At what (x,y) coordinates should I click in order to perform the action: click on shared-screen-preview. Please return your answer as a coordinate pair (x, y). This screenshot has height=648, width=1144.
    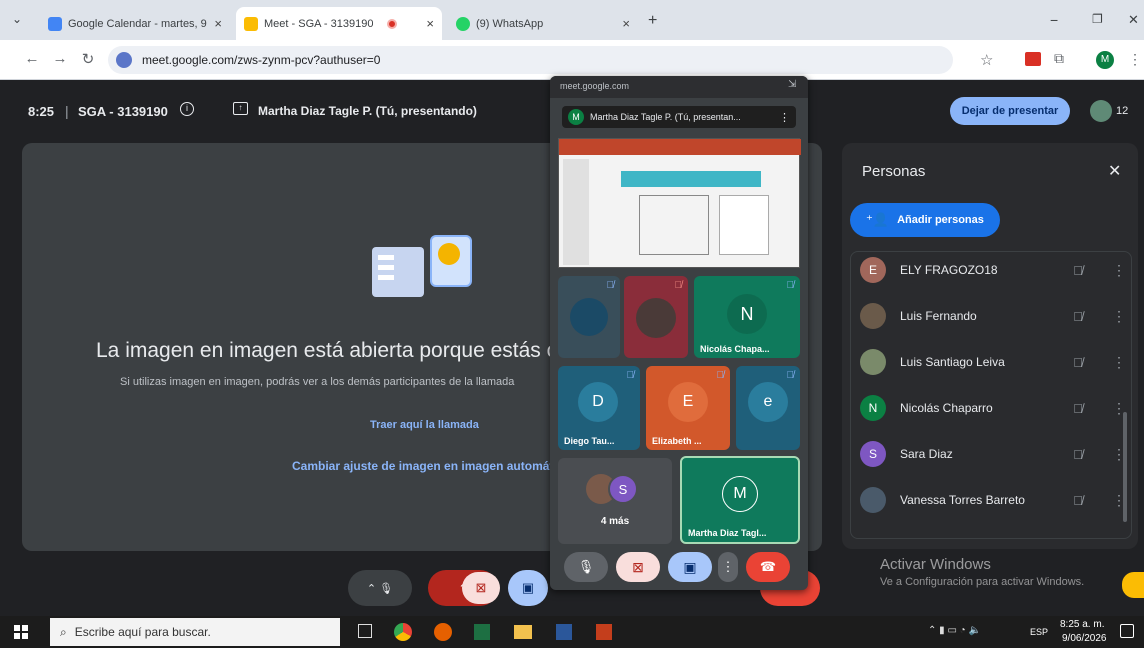
    Looking at the image, I should click on (679, 203).